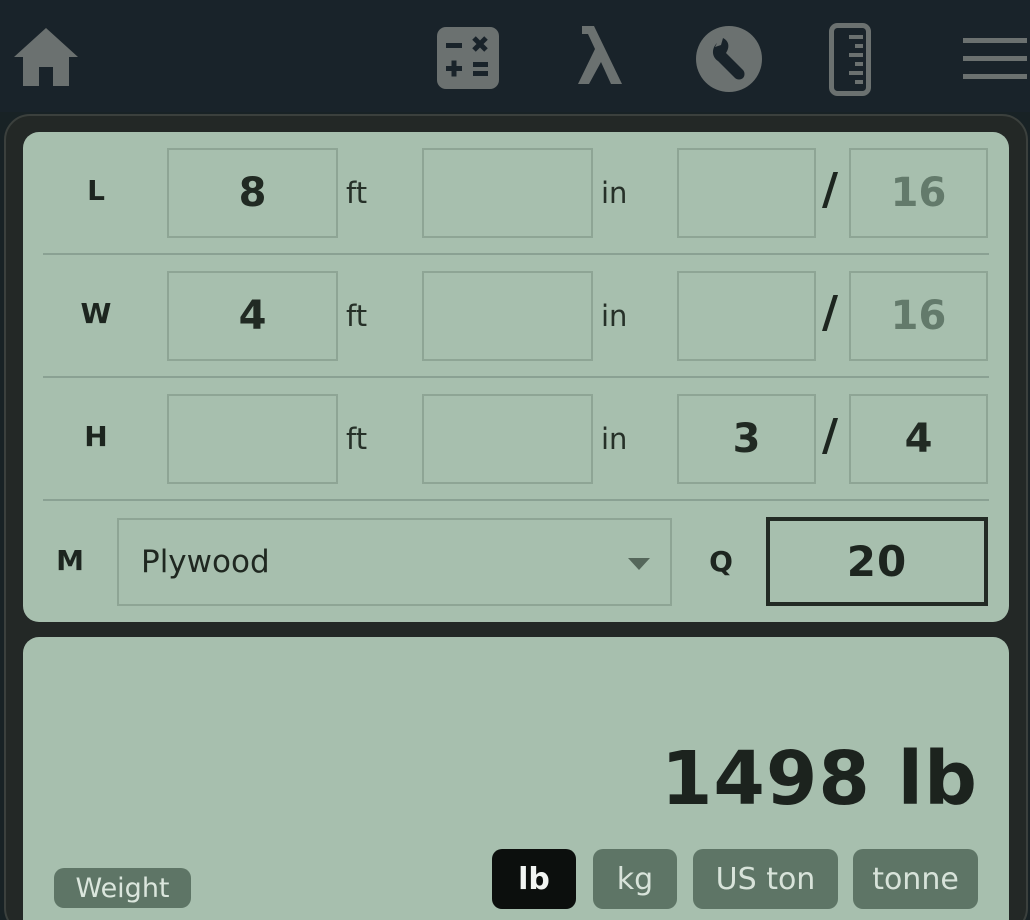 Image resolution: width=1030 pixels, height=920 pixels. Describe the element at coordinates (96, 436) in the screenshot. I see `height-label: H` at that location.